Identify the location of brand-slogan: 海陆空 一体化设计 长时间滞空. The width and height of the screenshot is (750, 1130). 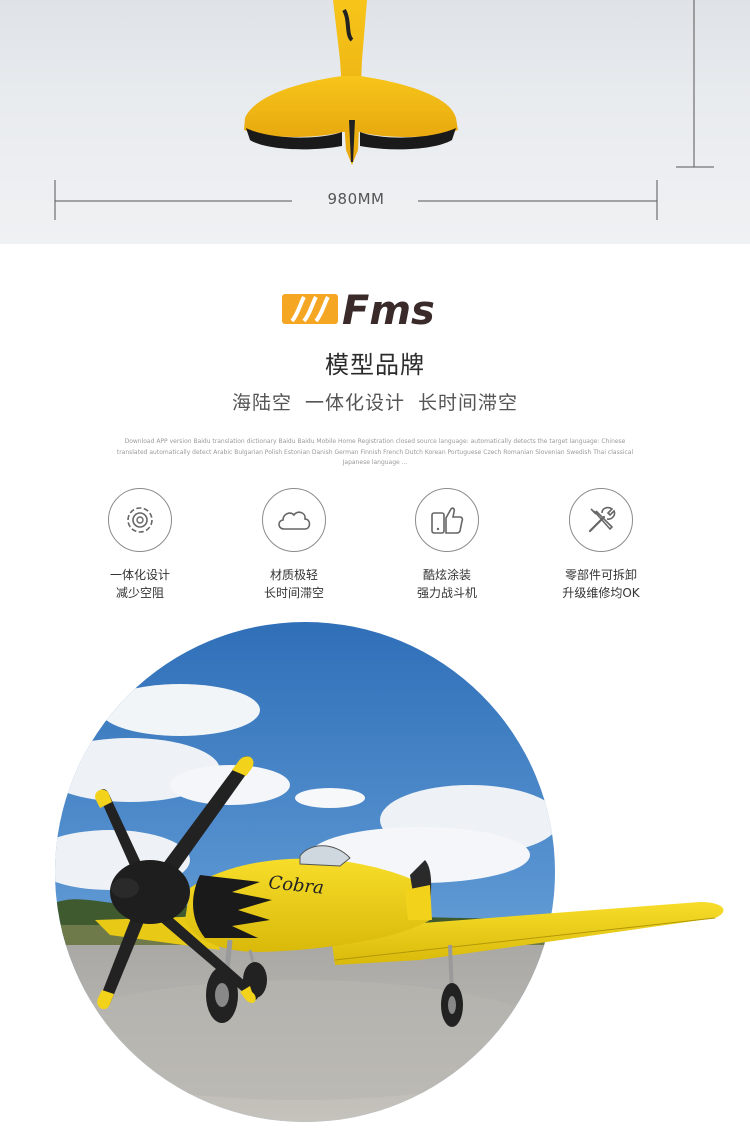
(375, 403).